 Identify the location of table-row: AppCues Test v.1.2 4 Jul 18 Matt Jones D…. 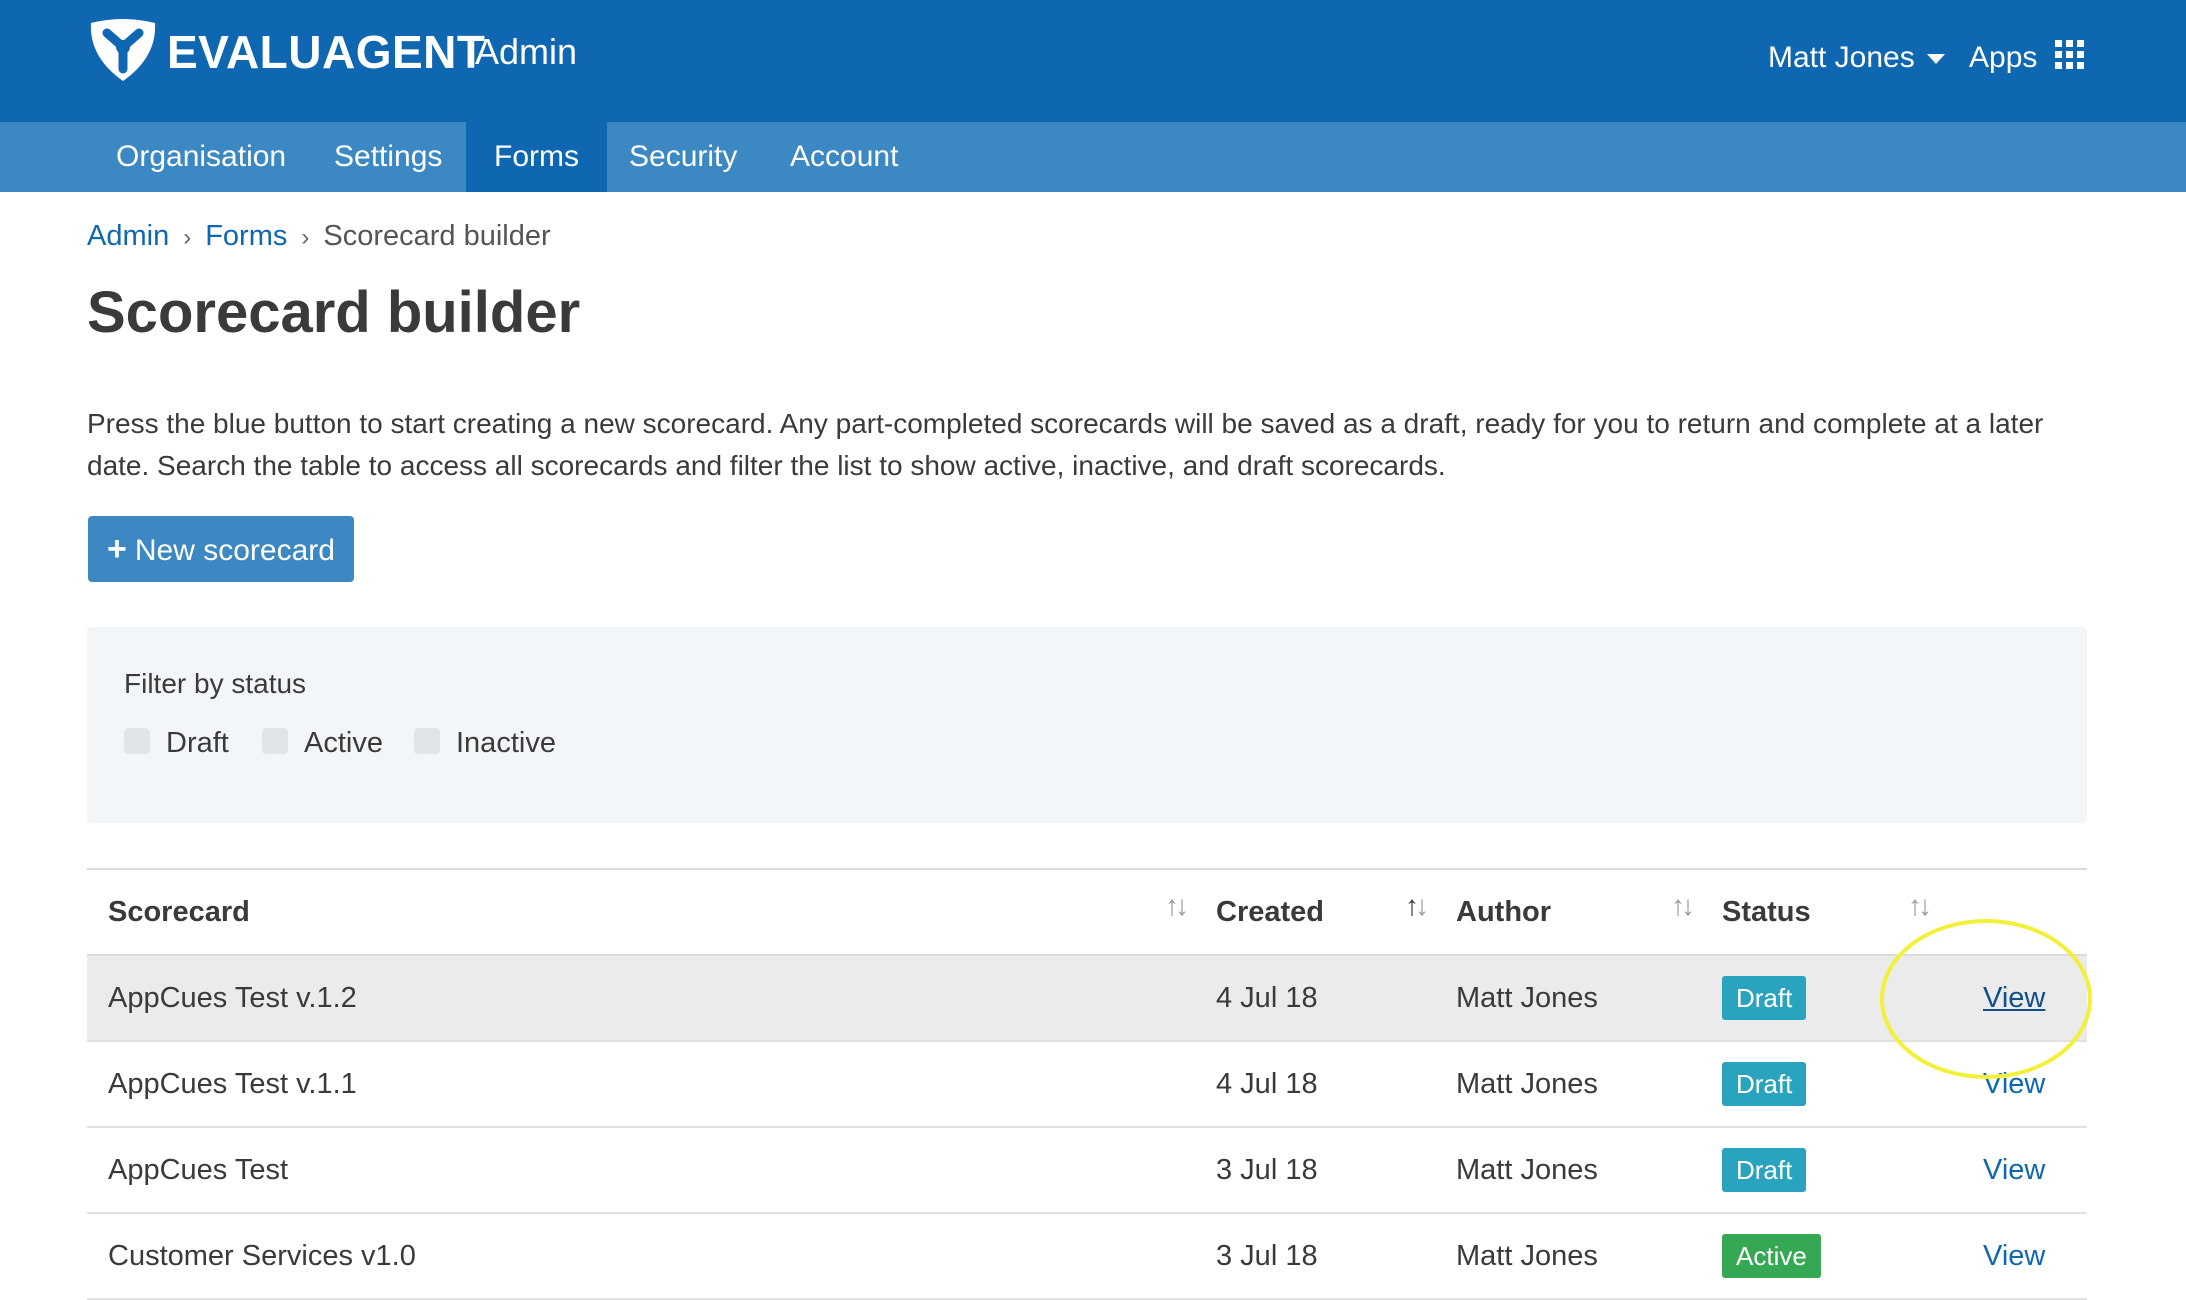
(1087, 998).